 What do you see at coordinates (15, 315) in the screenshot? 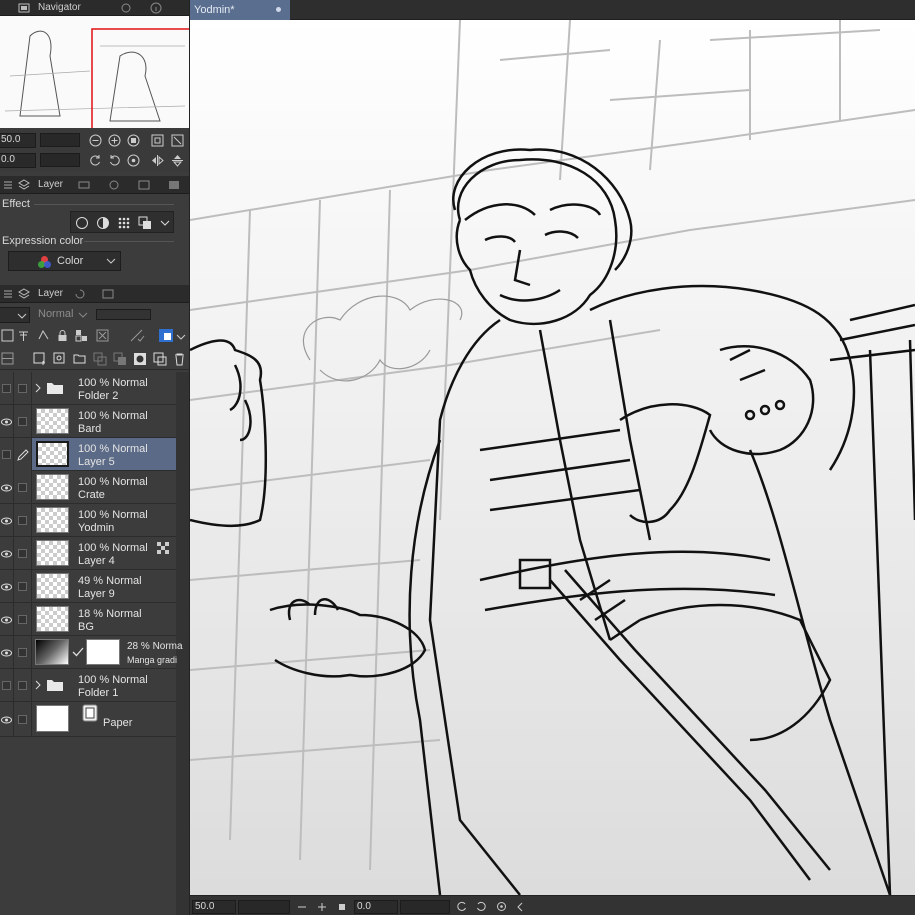
I see `layer-type-select` at bounding box center [15, 315].